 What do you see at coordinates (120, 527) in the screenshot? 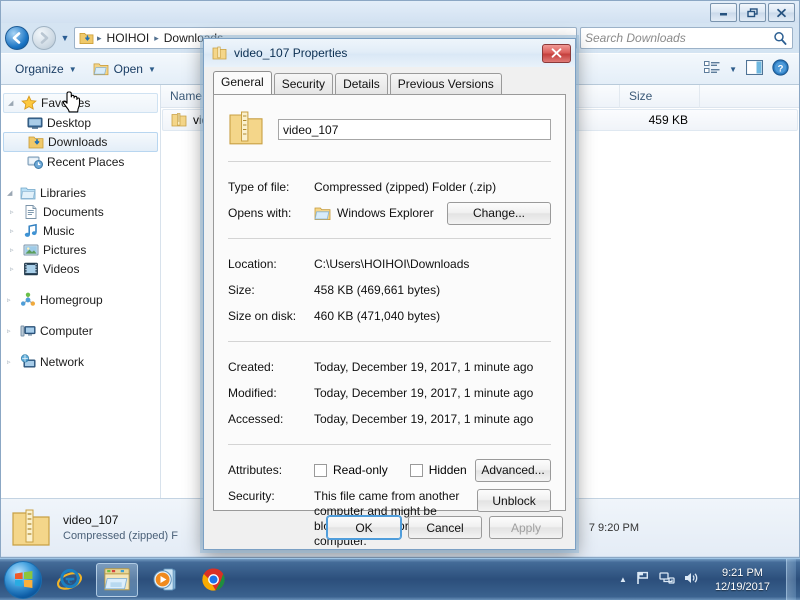
I see `details-text: video_107 Compressed (zipped) F` at bounding box center [120, 527].